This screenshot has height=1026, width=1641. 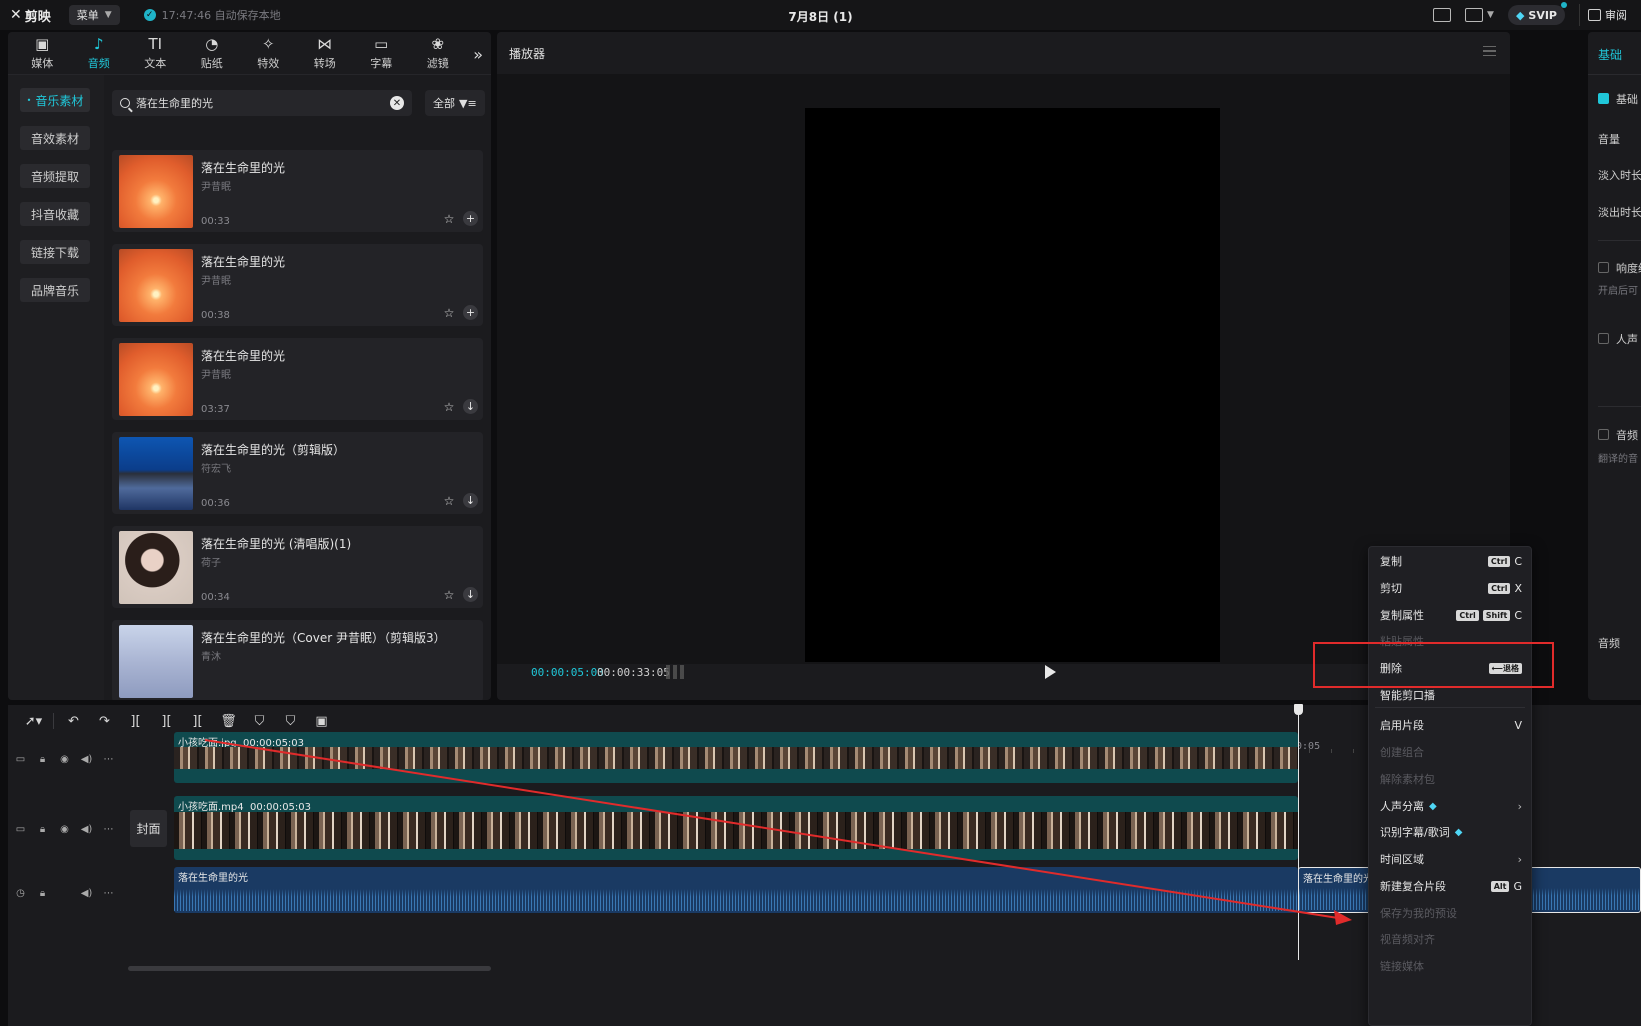 What do you see at coordinates (1603, 98) in the screenshot?
I see `checkbox-checked-icon` at bounding box center [1603, 98].